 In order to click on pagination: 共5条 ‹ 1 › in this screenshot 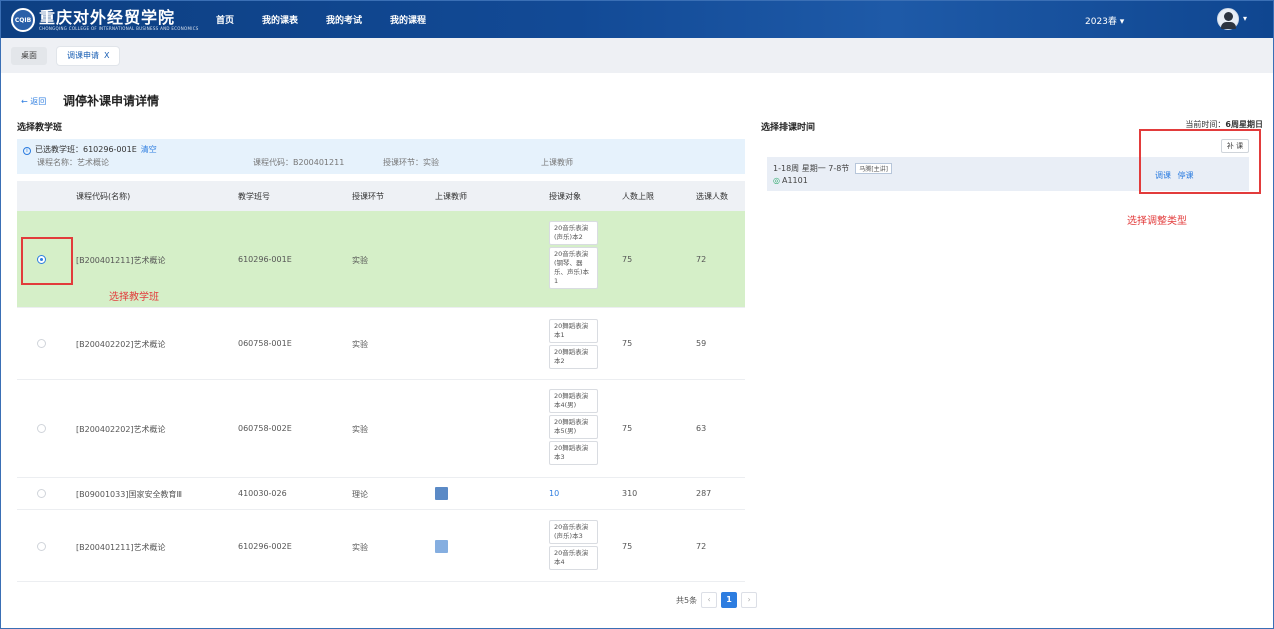, I will do `click(717, 600)`.